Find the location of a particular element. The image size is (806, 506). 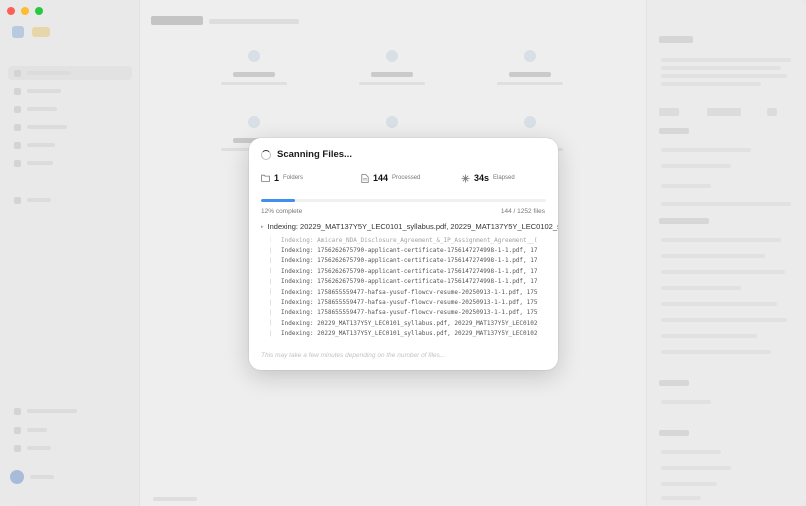

stat-value: 1 is located at coordinates (277, 178).